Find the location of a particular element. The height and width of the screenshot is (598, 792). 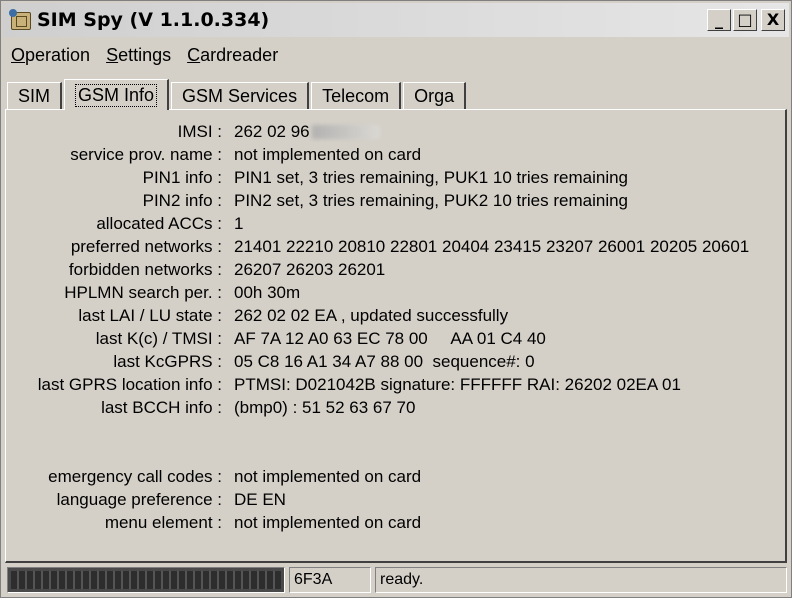

info-row-forbidden-networks: forbidden networks : 26207 26203 26201 is located at coordinates (396, 269).